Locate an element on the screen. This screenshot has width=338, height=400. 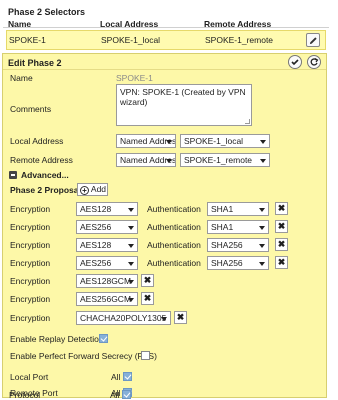
pfs-label: Enable Perfect Forward Secrecy (PFS) is located at coordinates (83, 356).